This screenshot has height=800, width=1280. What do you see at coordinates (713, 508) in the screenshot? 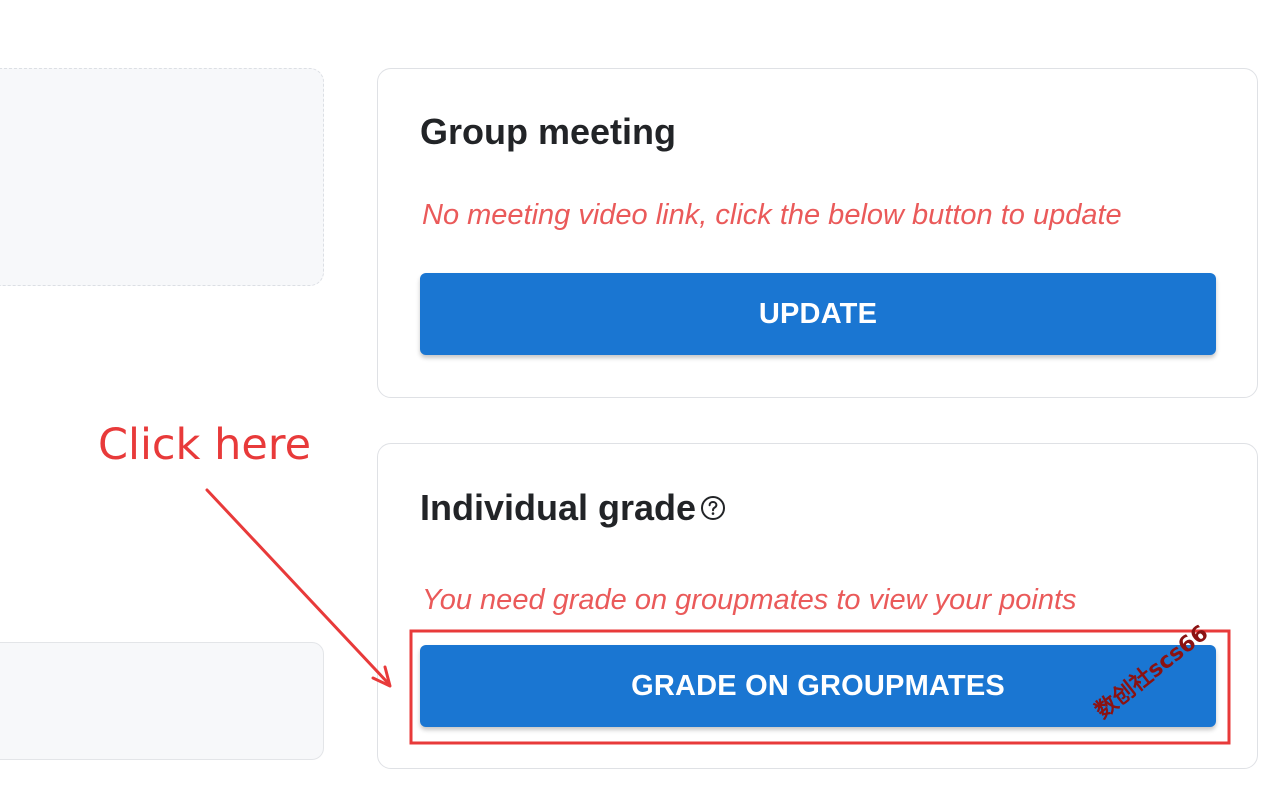
I see `question-circle-icon` at bounding box center [713, 508].